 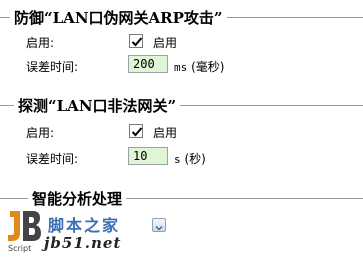 I want to click on delay-unit-text: (毫秒), so click(x=208, y=67).